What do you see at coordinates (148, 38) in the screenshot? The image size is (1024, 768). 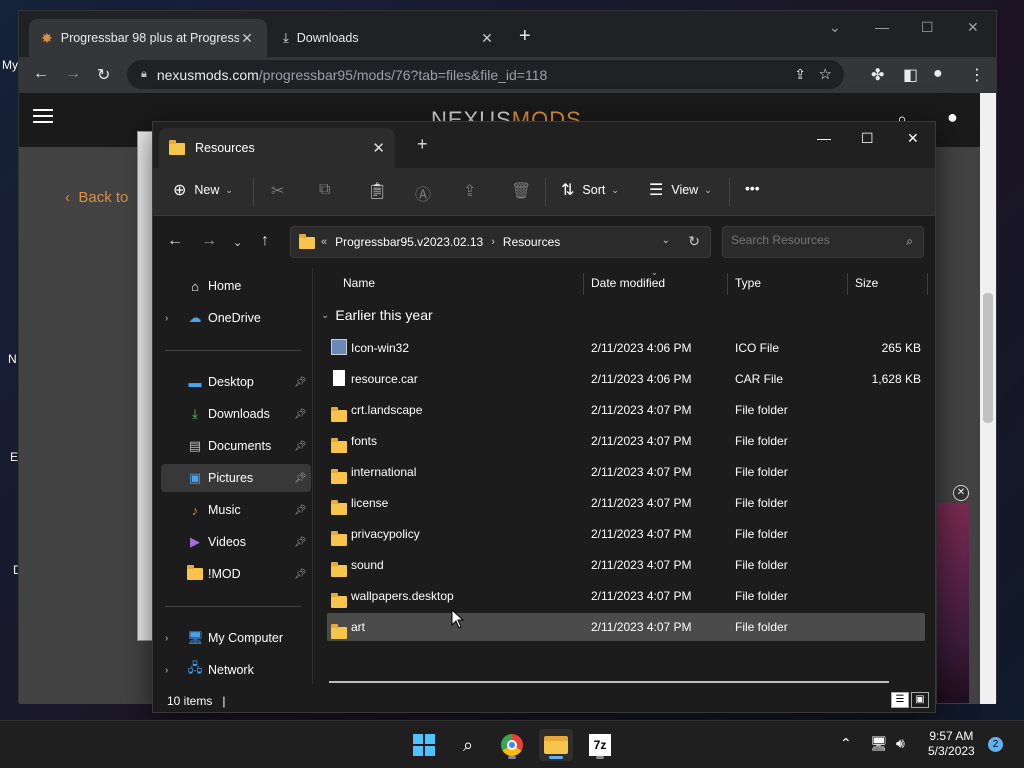 I see `browser-tab-nexusmods: ✸ Progressbar 98 plus at Progressb ✕` at bounding box center [148, 38].